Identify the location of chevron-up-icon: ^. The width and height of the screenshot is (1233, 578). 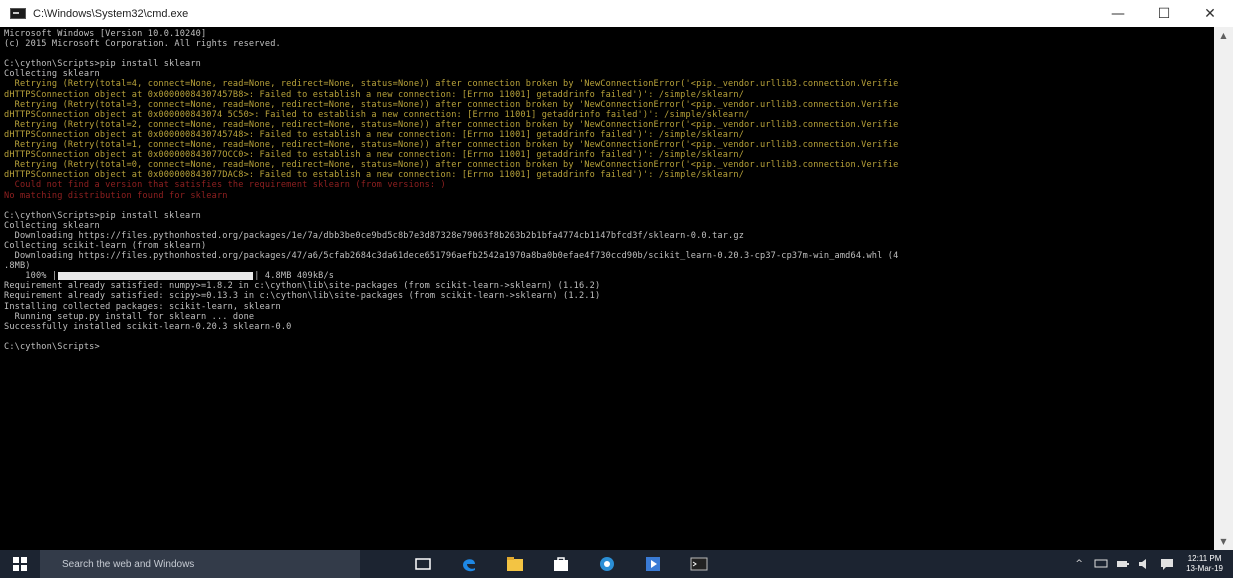
(1079, 564).